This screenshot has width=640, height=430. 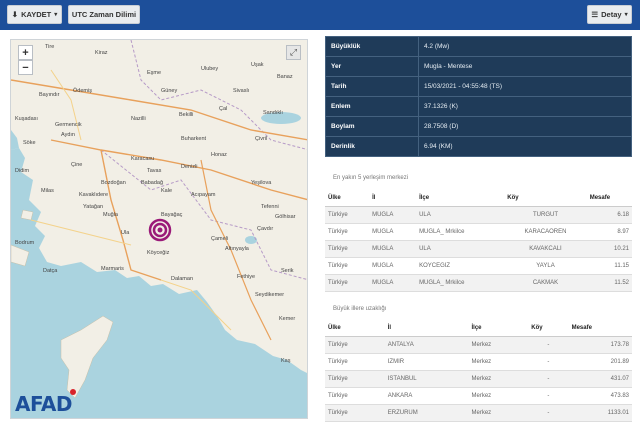 I want to click on map-label: Sivaslı, so click(x=241, y=91).